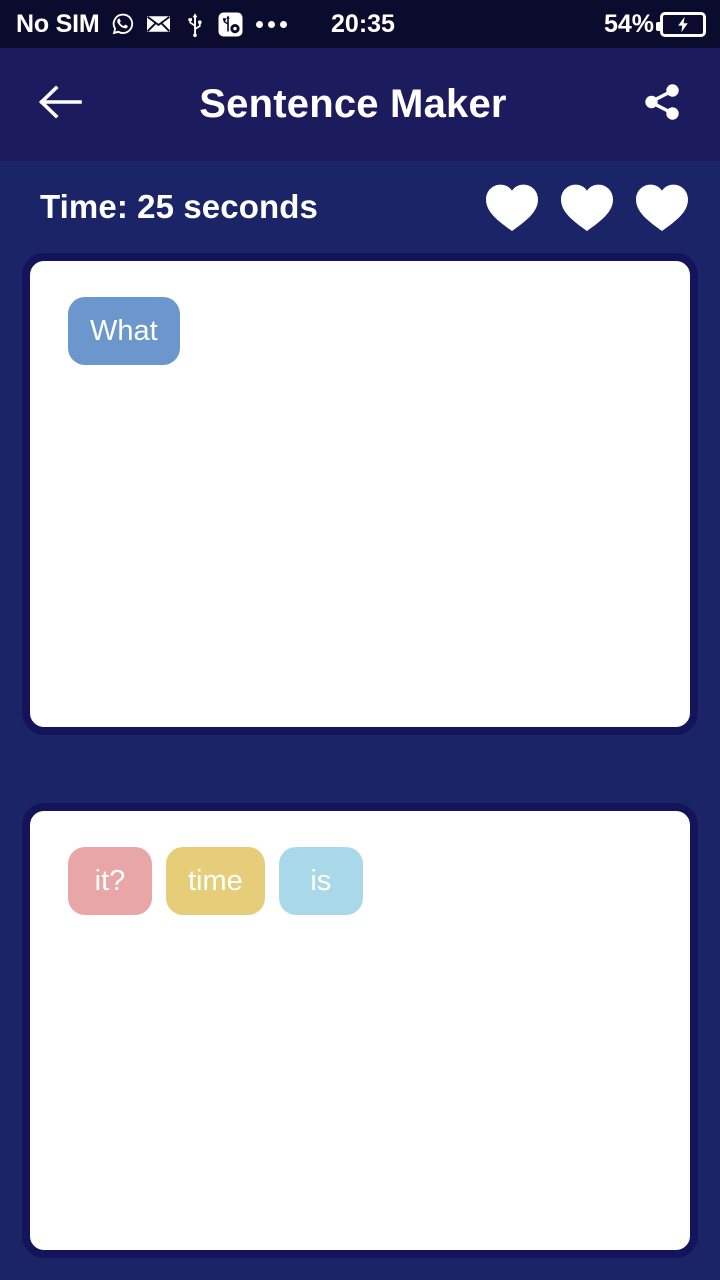 Image resolution: width=720 pixels, height=1280 pixels. Describe the element at coordinates (655, 24) in the screenshot. I see `status-bar-right: 54%` at that location.